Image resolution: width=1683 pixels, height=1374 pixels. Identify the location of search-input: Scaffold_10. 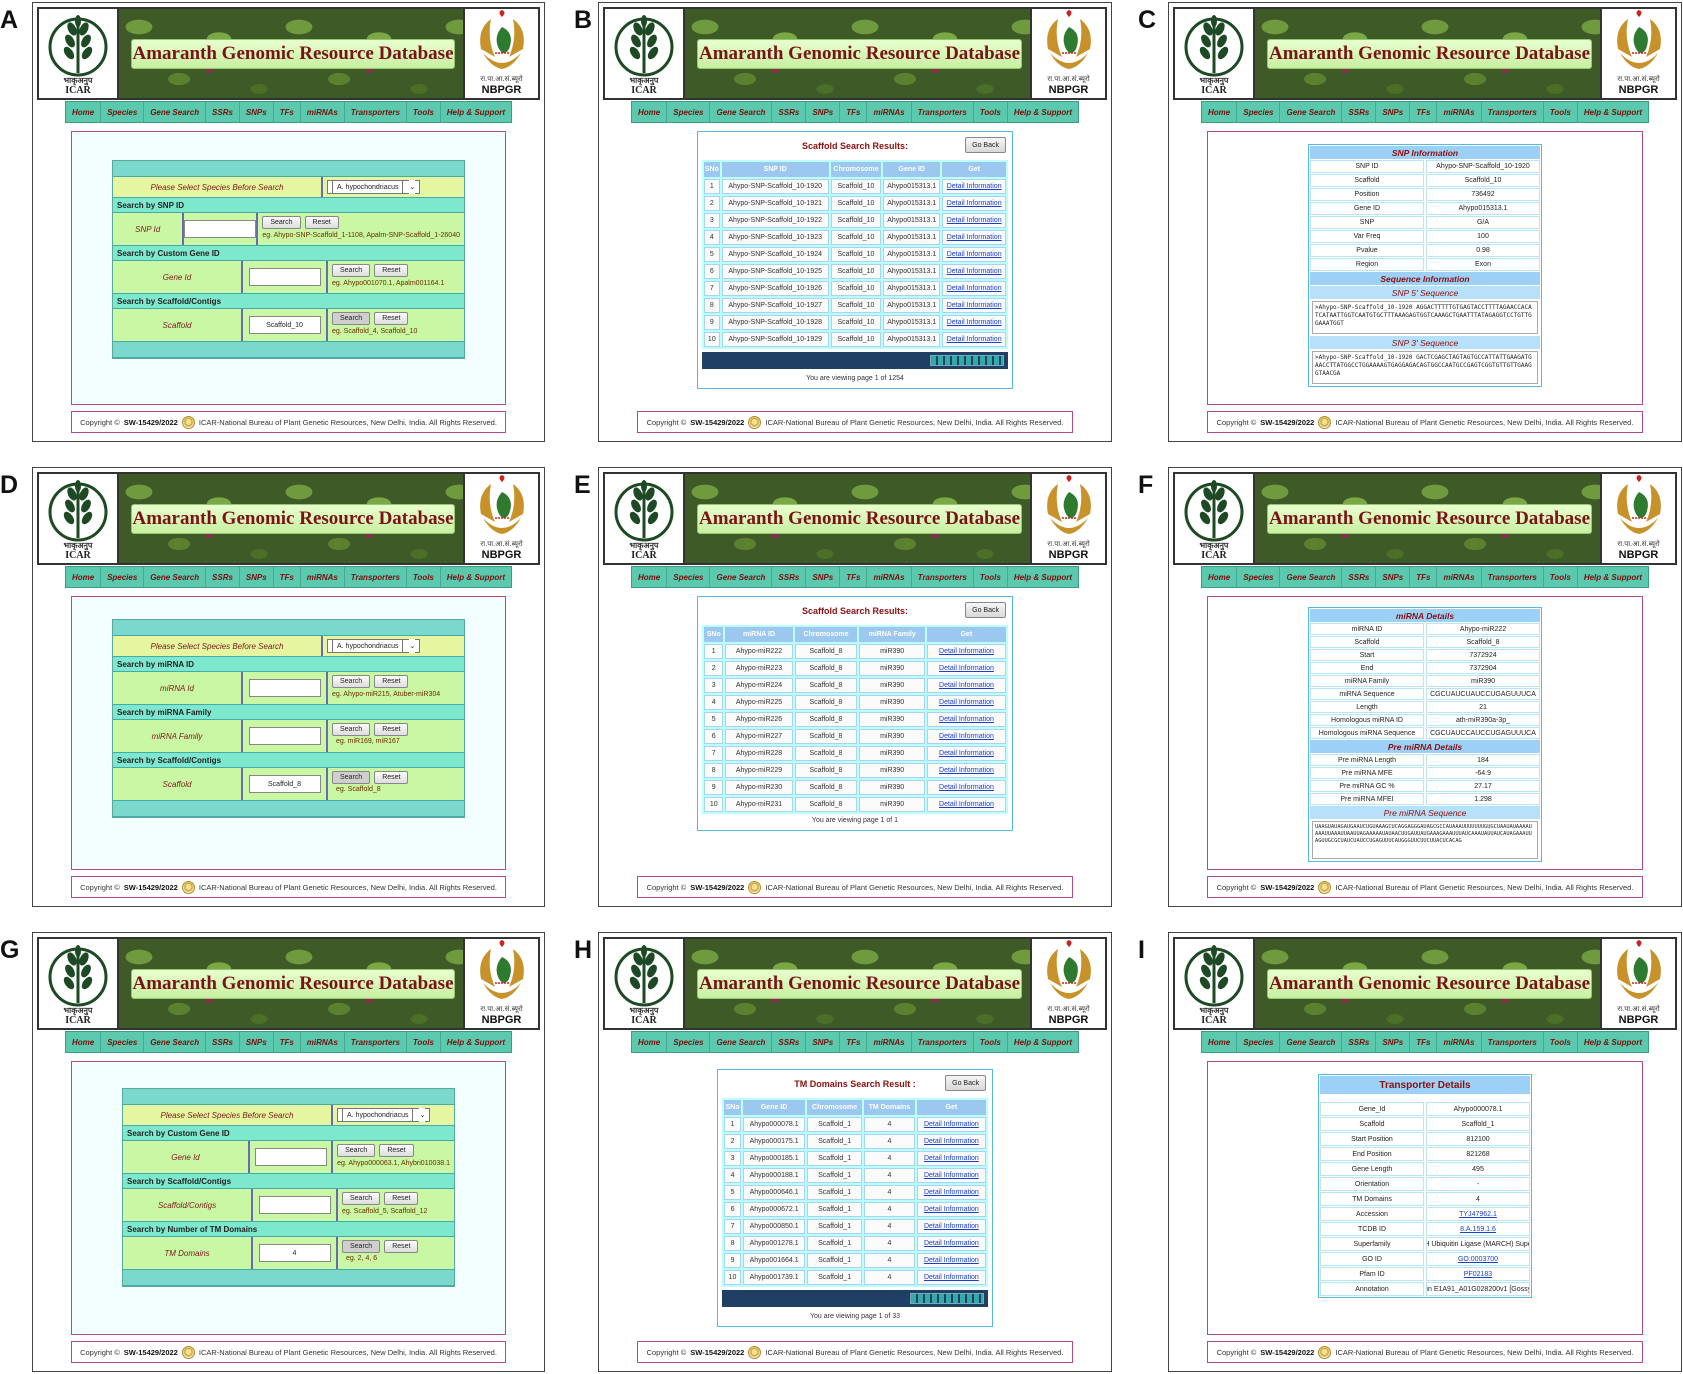
(284, 325).